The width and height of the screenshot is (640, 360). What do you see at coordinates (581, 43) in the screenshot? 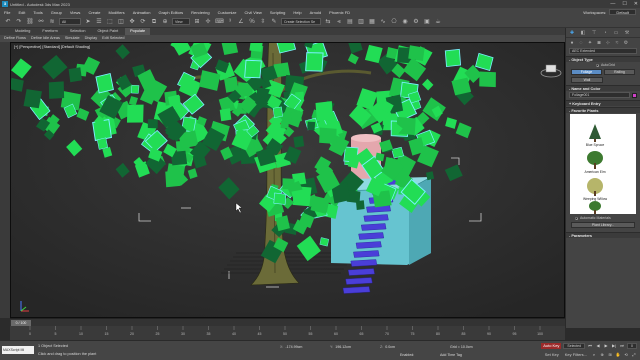
I see `shapes-icon: ◌` at bounding box center [581, 43].